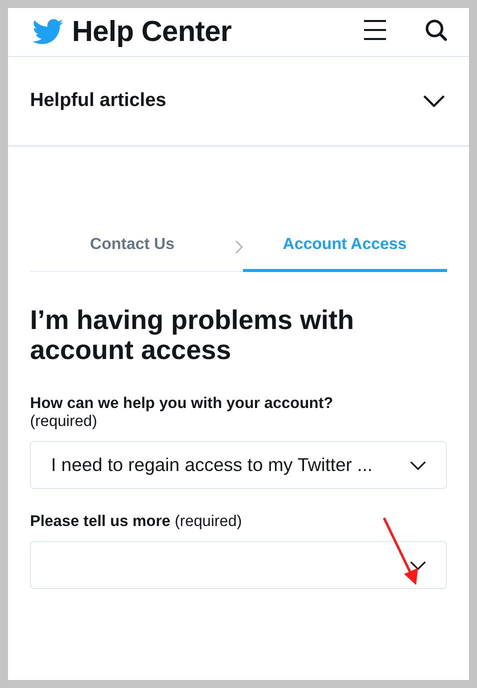 The image size is (477, 688). Describe the element at coordinates (64, 422) in the screenshot. I see `required-note: (required)` at that location.